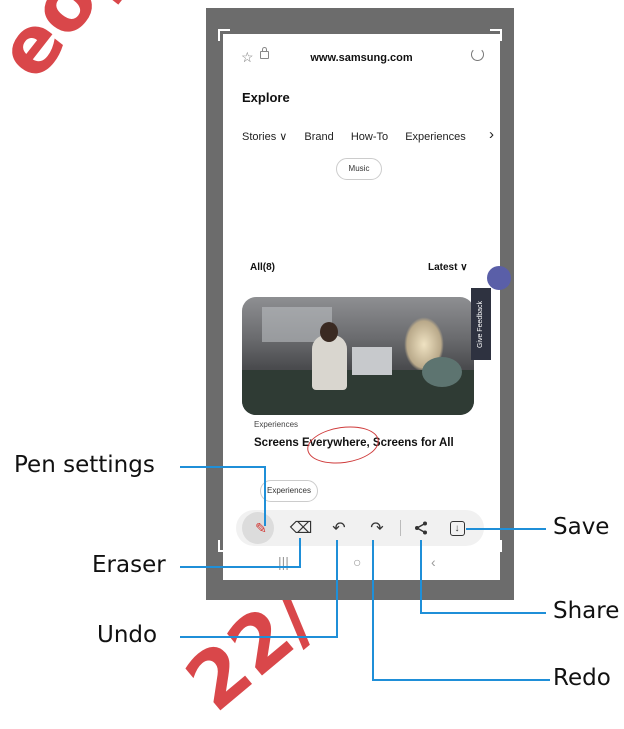  What do you see at coordinates (262, 267) in the screenshot?
I see `filter-all: All(8)` at bounding box center [262, 267].